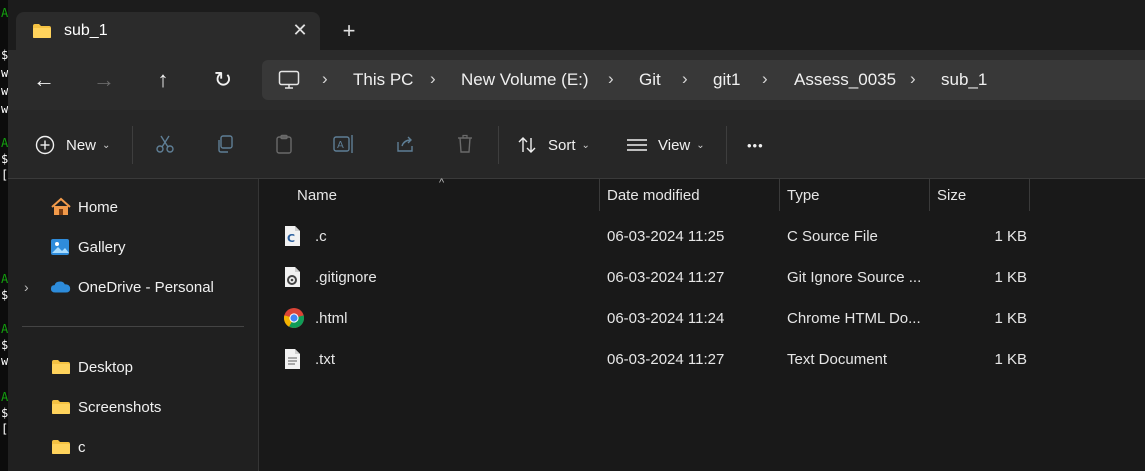 This screenshot has width=1145, height=471. What do you see at coordinates (45, 145) in the screenshot?
I see `plus-circle-icon` at bounding box center [45, 145].